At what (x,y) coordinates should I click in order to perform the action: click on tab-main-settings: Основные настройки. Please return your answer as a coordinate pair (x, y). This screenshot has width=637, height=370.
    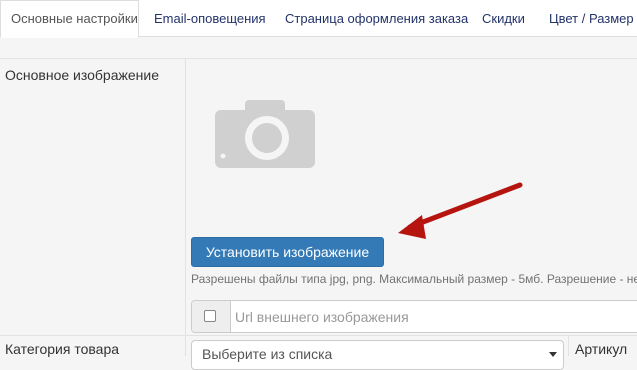
    Looking at the image, I should click on (69, 19).